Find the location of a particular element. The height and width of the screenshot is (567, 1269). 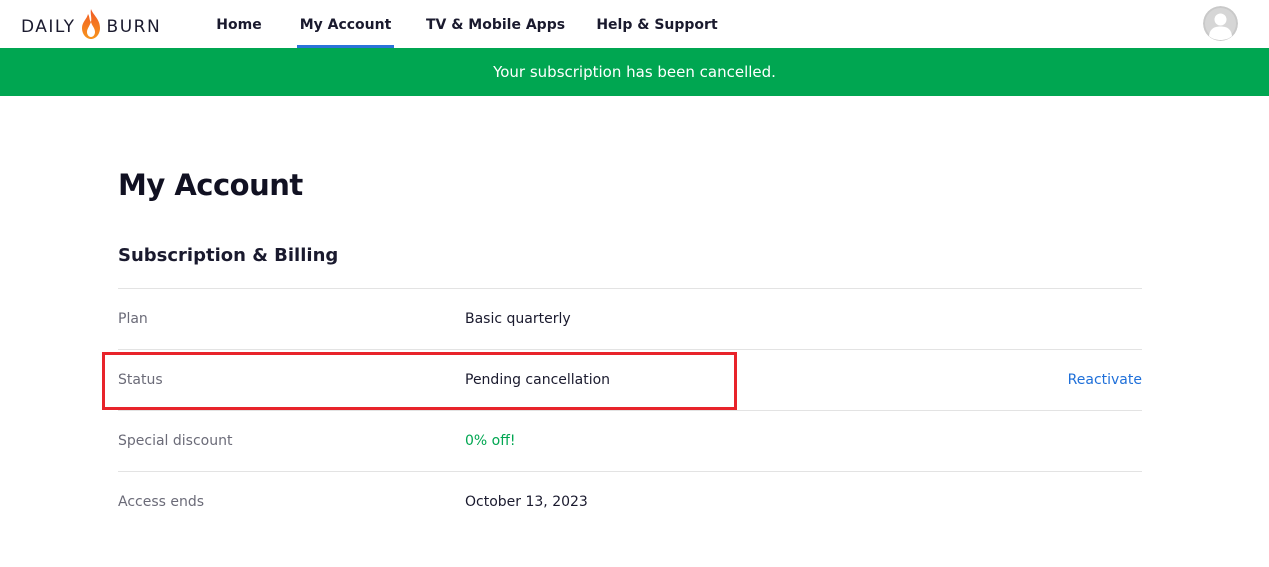

nav-my-account: My Account is located at coordinates (345, 24).